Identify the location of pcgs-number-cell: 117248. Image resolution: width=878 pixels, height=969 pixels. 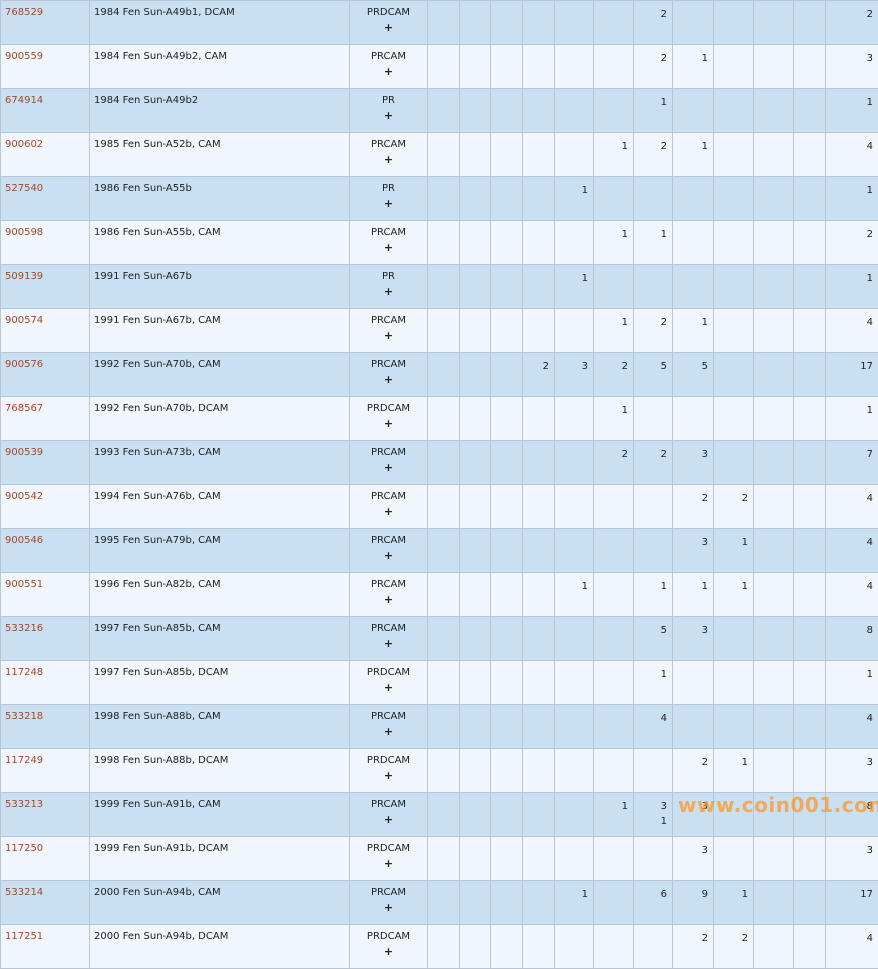
(45, 683).